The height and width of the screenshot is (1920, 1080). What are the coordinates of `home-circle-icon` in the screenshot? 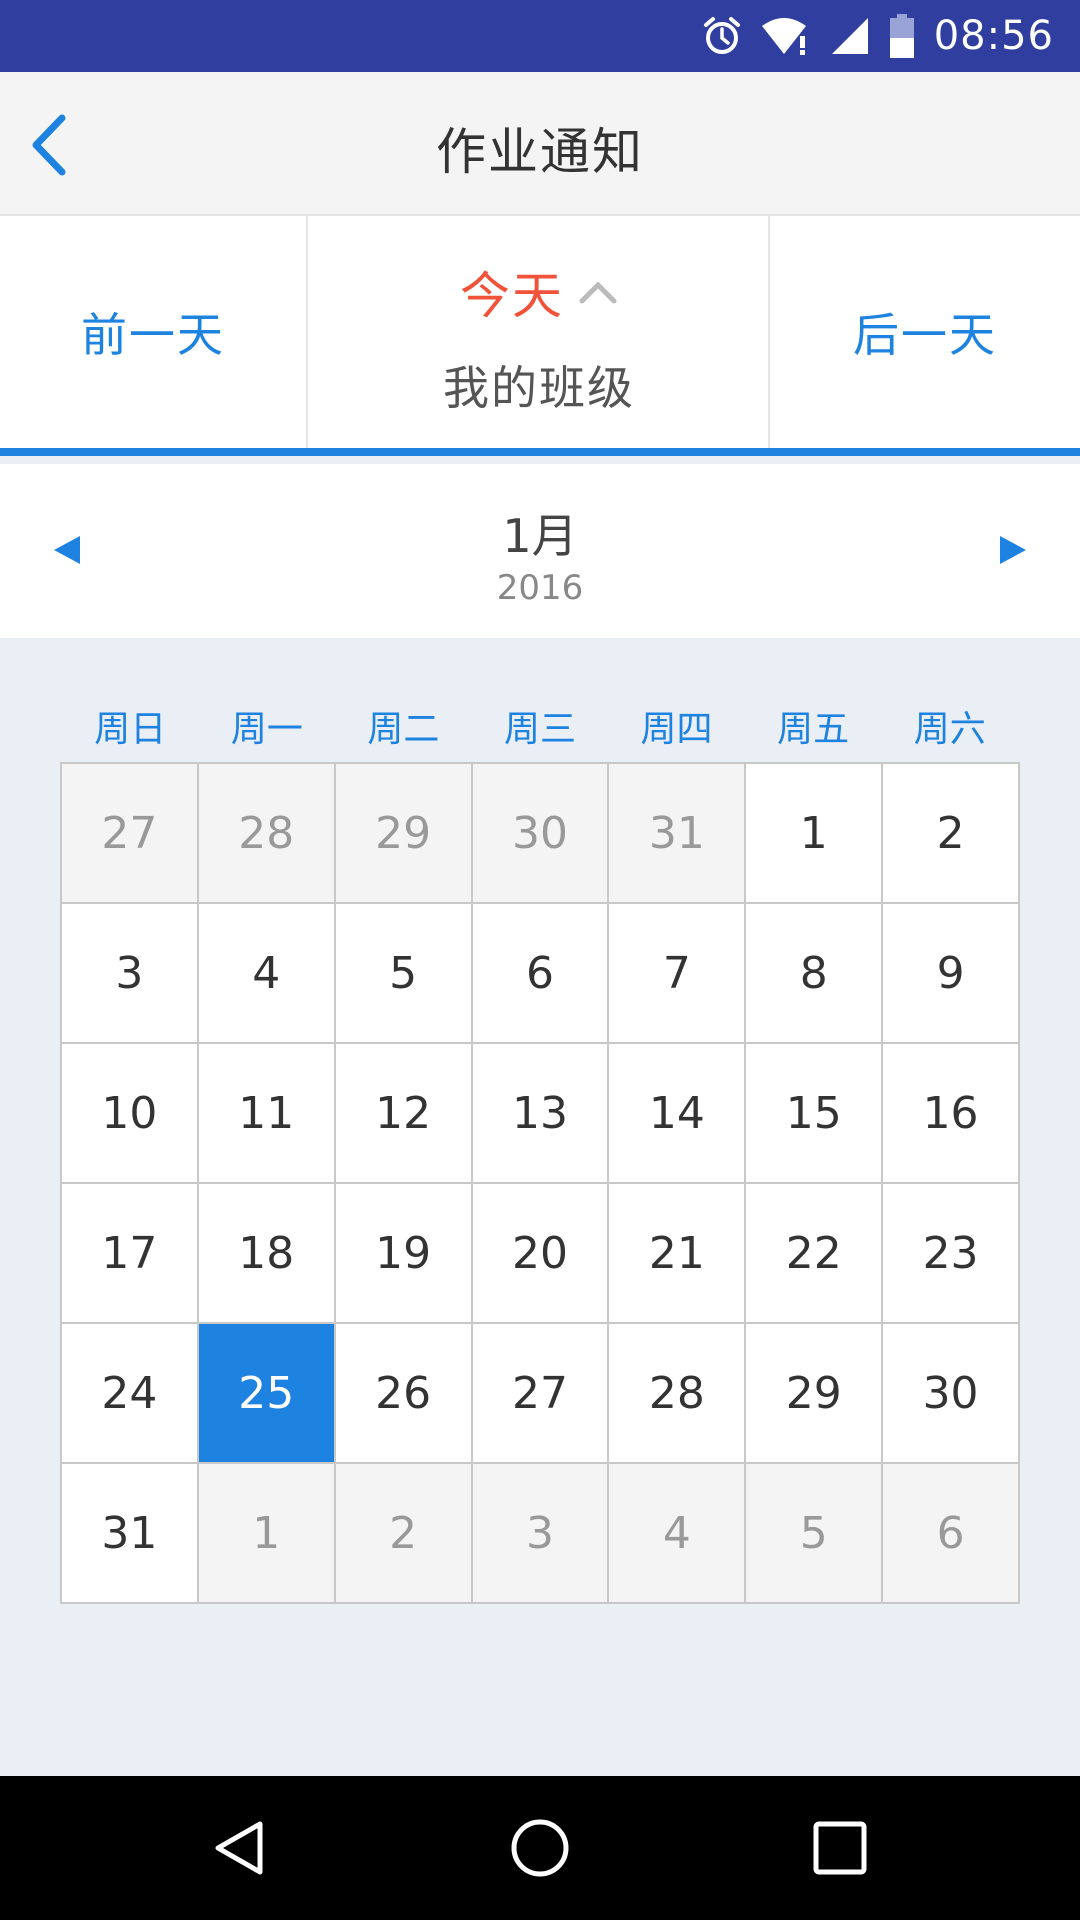 It's located at (540, 1848).